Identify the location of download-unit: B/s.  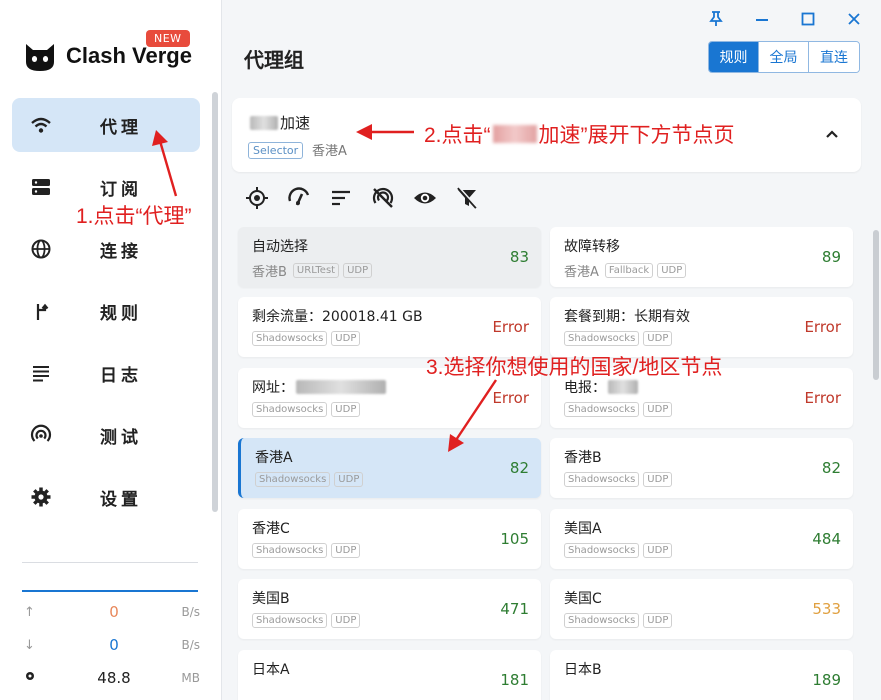
(190, 645).